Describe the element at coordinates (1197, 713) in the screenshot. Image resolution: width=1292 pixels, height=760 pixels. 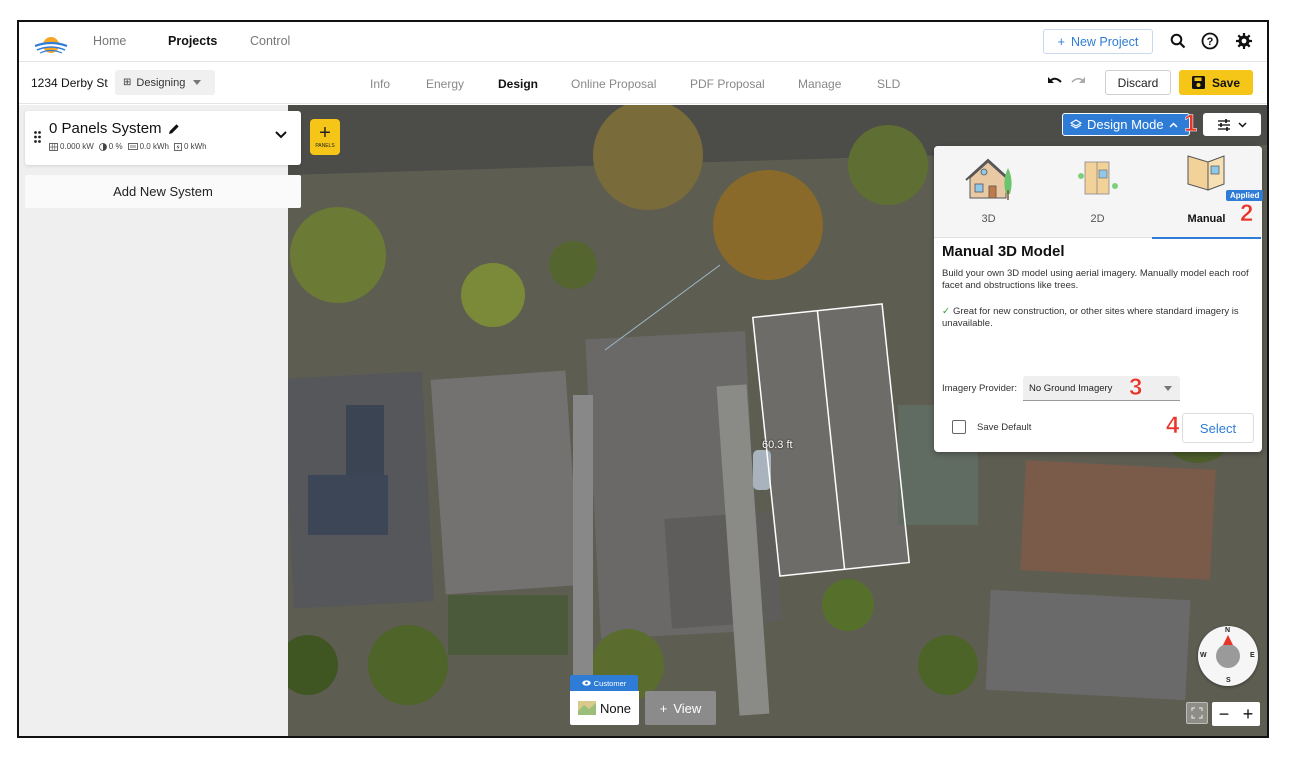
I see `zoom-to-fit-icon` at that location.